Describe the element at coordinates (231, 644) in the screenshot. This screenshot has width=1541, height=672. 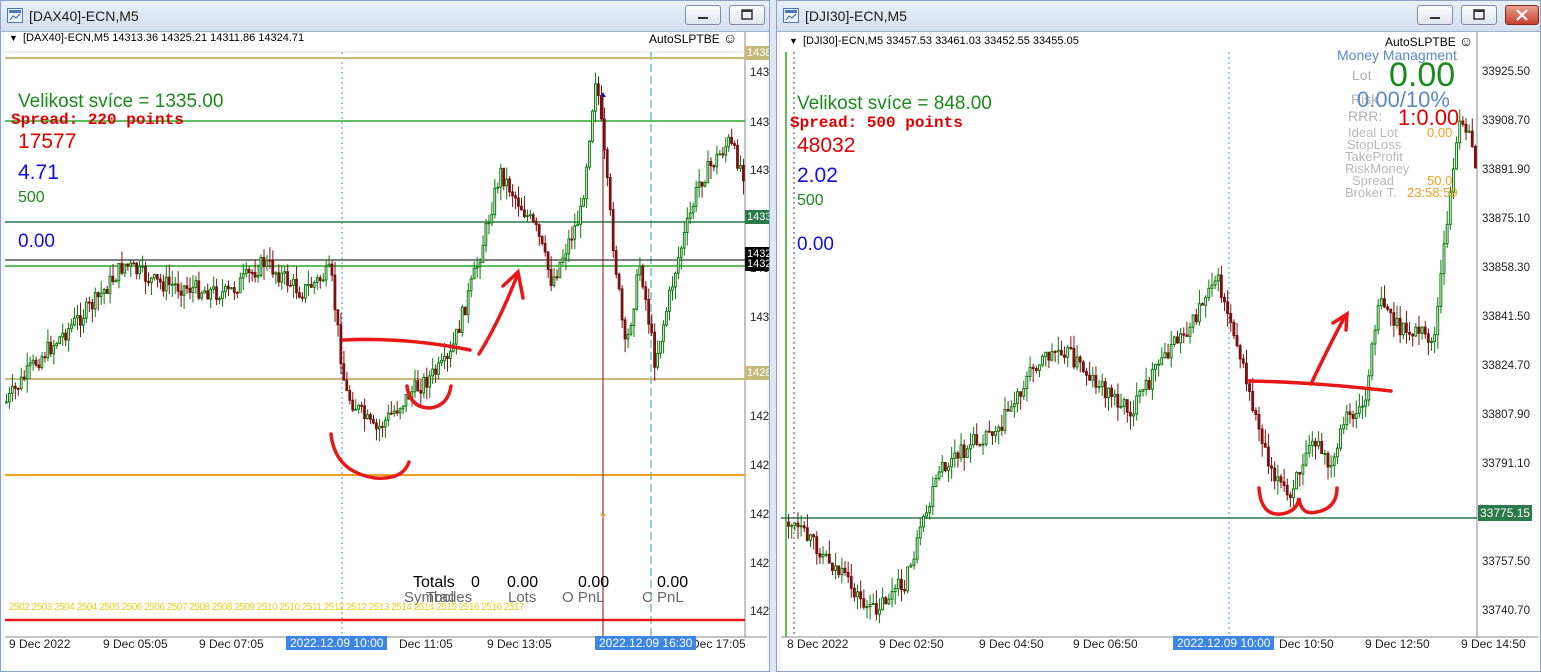
I see `time-axis-label: 9 Dec 07:05` at that location.